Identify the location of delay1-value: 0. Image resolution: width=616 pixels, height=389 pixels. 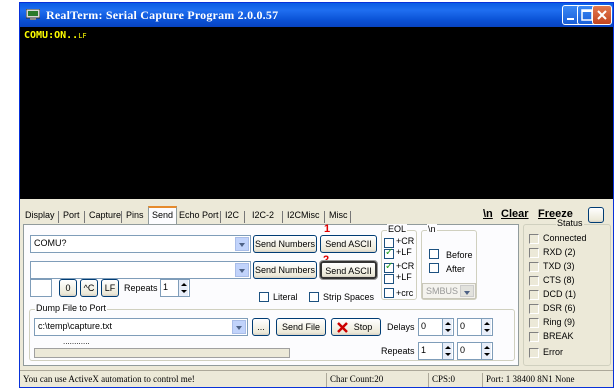
(424, 326).